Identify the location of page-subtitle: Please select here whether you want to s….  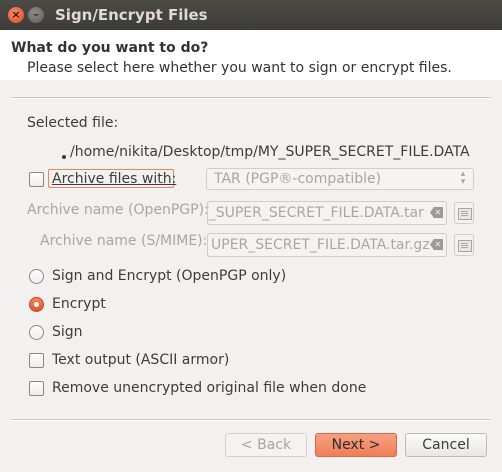
(239, 68).